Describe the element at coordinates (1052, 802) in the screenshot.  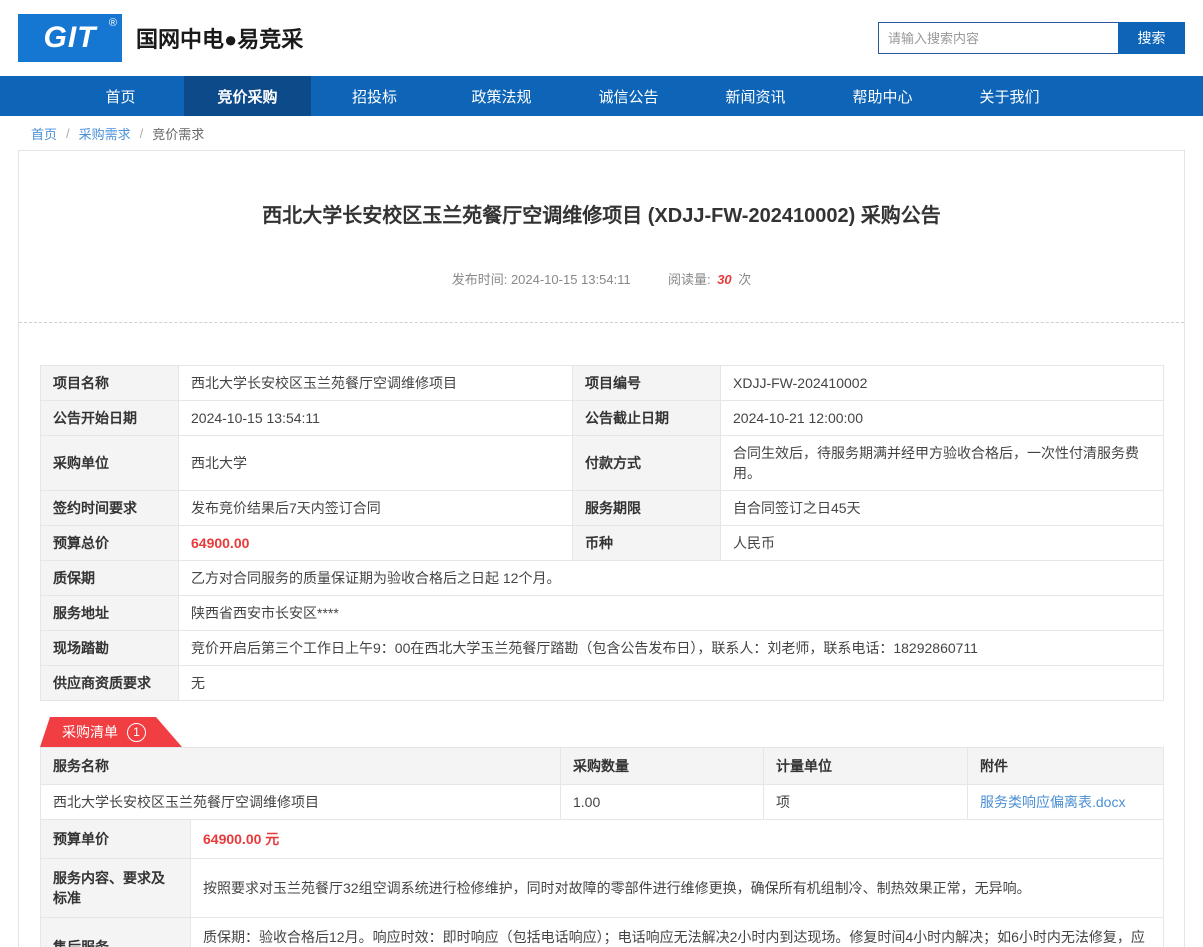
I see `attachment-link: 服务类响应偏离表.docx` at that location.